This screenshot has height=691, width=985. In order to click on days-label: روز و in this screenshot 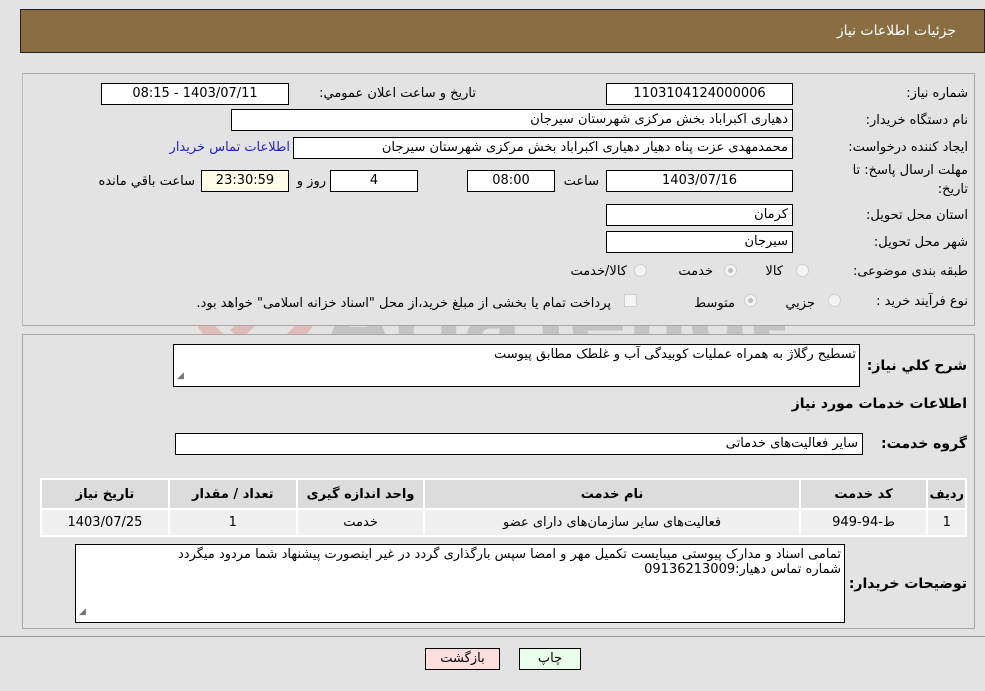, I will do `click(311, 181)`.